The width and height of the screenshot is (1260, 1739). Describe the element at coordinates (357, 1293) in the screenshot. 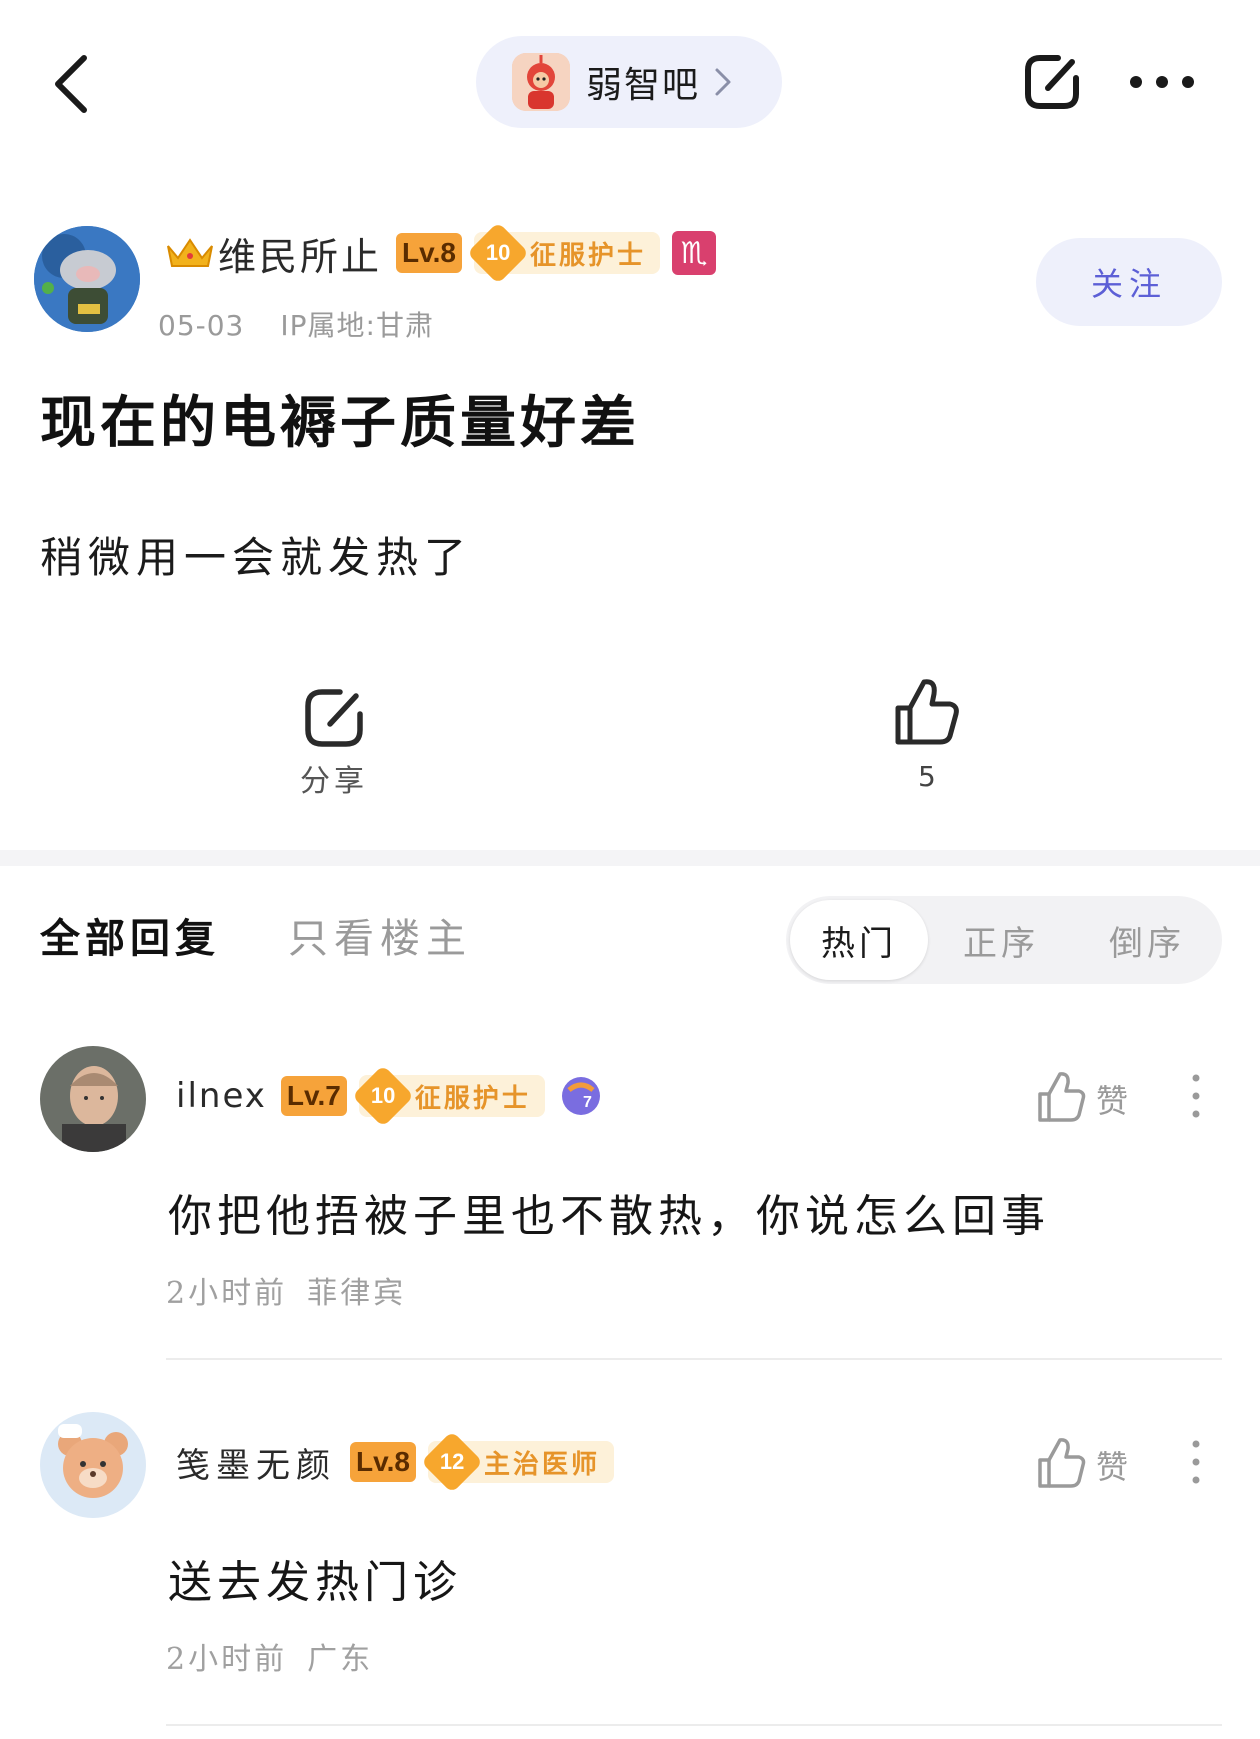

I see `comment-location: 菲律宾` at that location.